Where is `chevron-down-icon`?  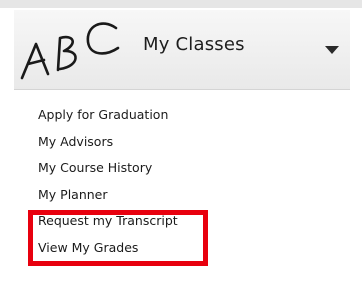
chevron-down-icon is located at coordinates (332, 50).